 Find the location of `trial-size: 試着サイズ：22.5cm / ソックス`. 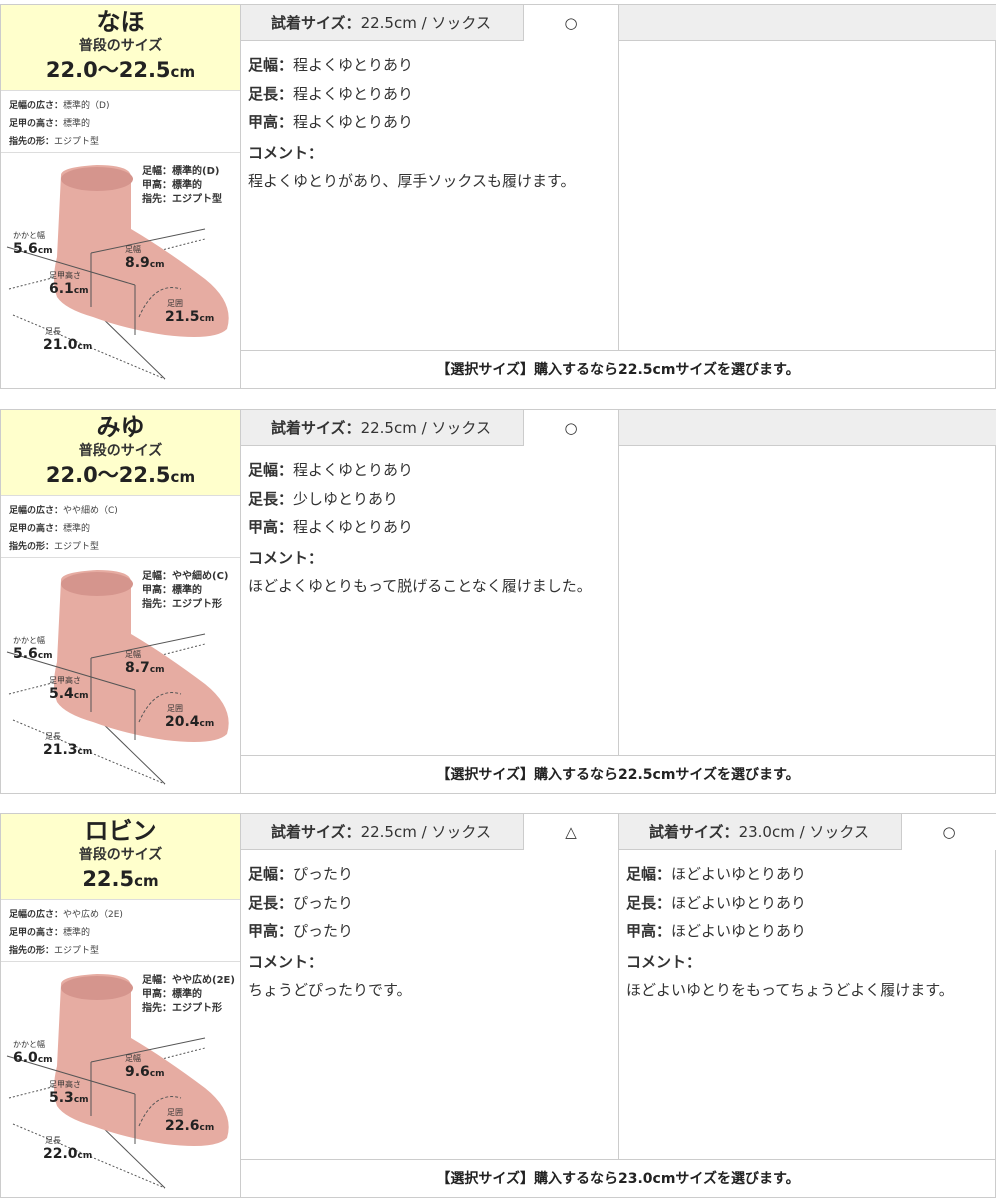

trial-size: 試着サイズ：22.5cm / ソックス is located at coordinates (381, 832).